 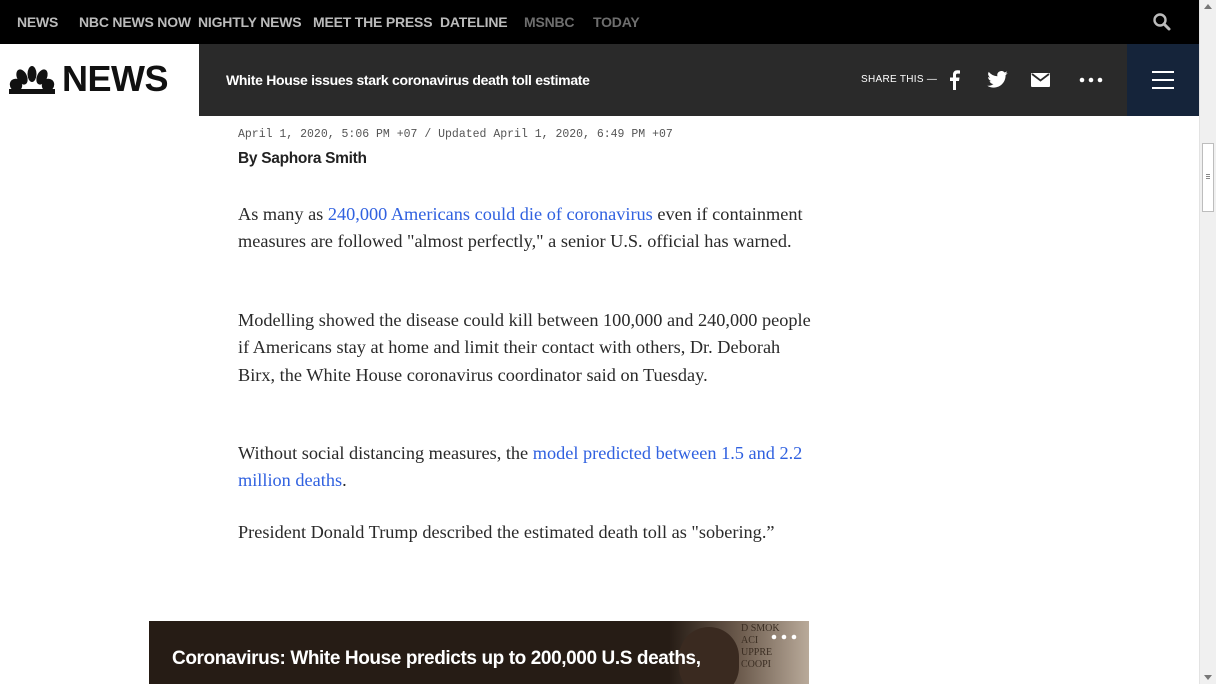 I want to click on nav-item-meet-the-press: MEET THE PRESS, so click(x=373, y=22).